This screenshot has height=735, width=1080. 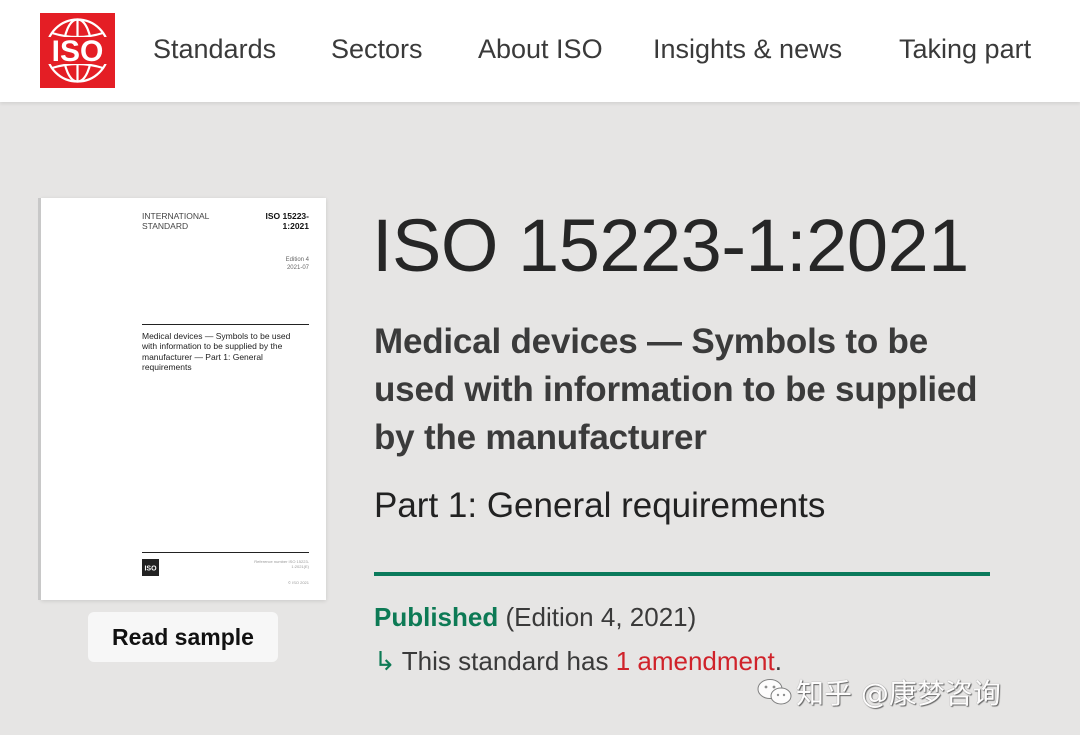 What do you see at coordinates (225, 552) in the screenshot?
I see `cover-bottom-rule` at bounding box center [225, 552].